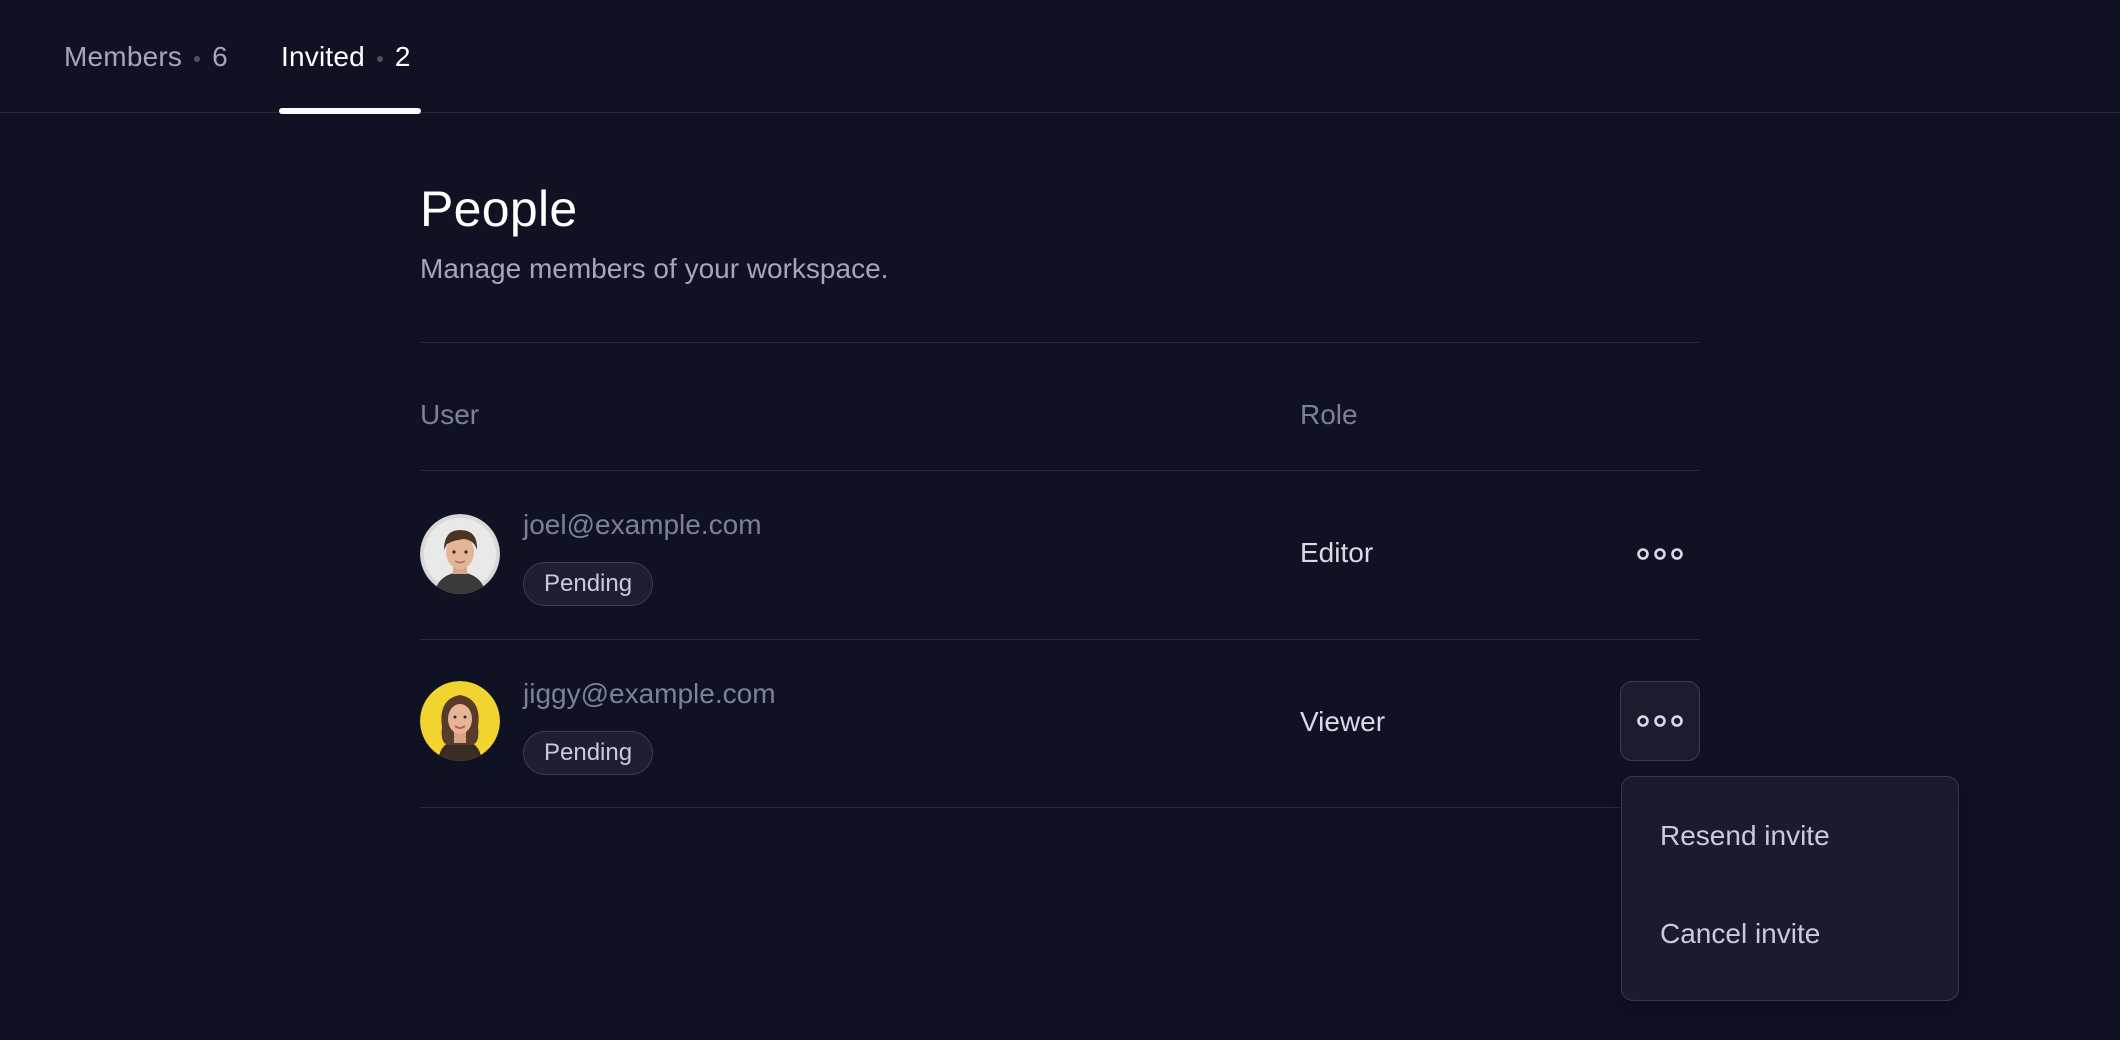  What do you see at coordinates (1060, 554) in the screenshot?
I see `table-row: joel@example.com Pending Editor` at bounding box center [1060, 554].